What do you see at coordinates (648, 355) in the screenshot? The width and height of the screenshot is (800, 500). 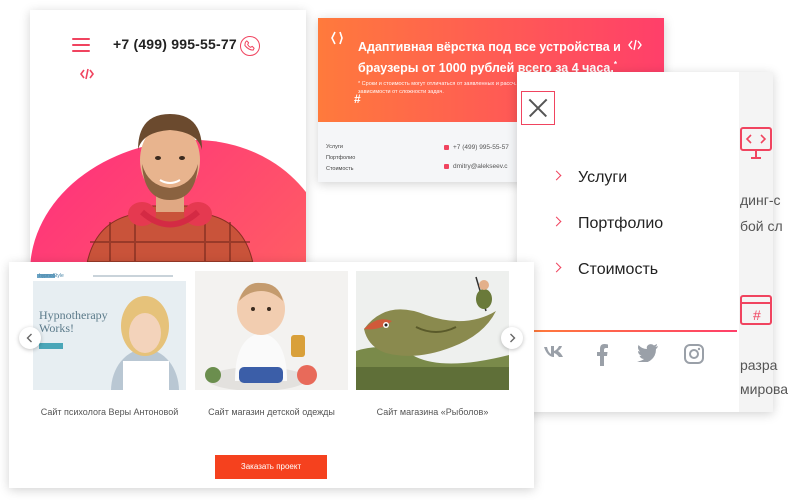 I see `twitter-icon` at bounding box center [648, 355].